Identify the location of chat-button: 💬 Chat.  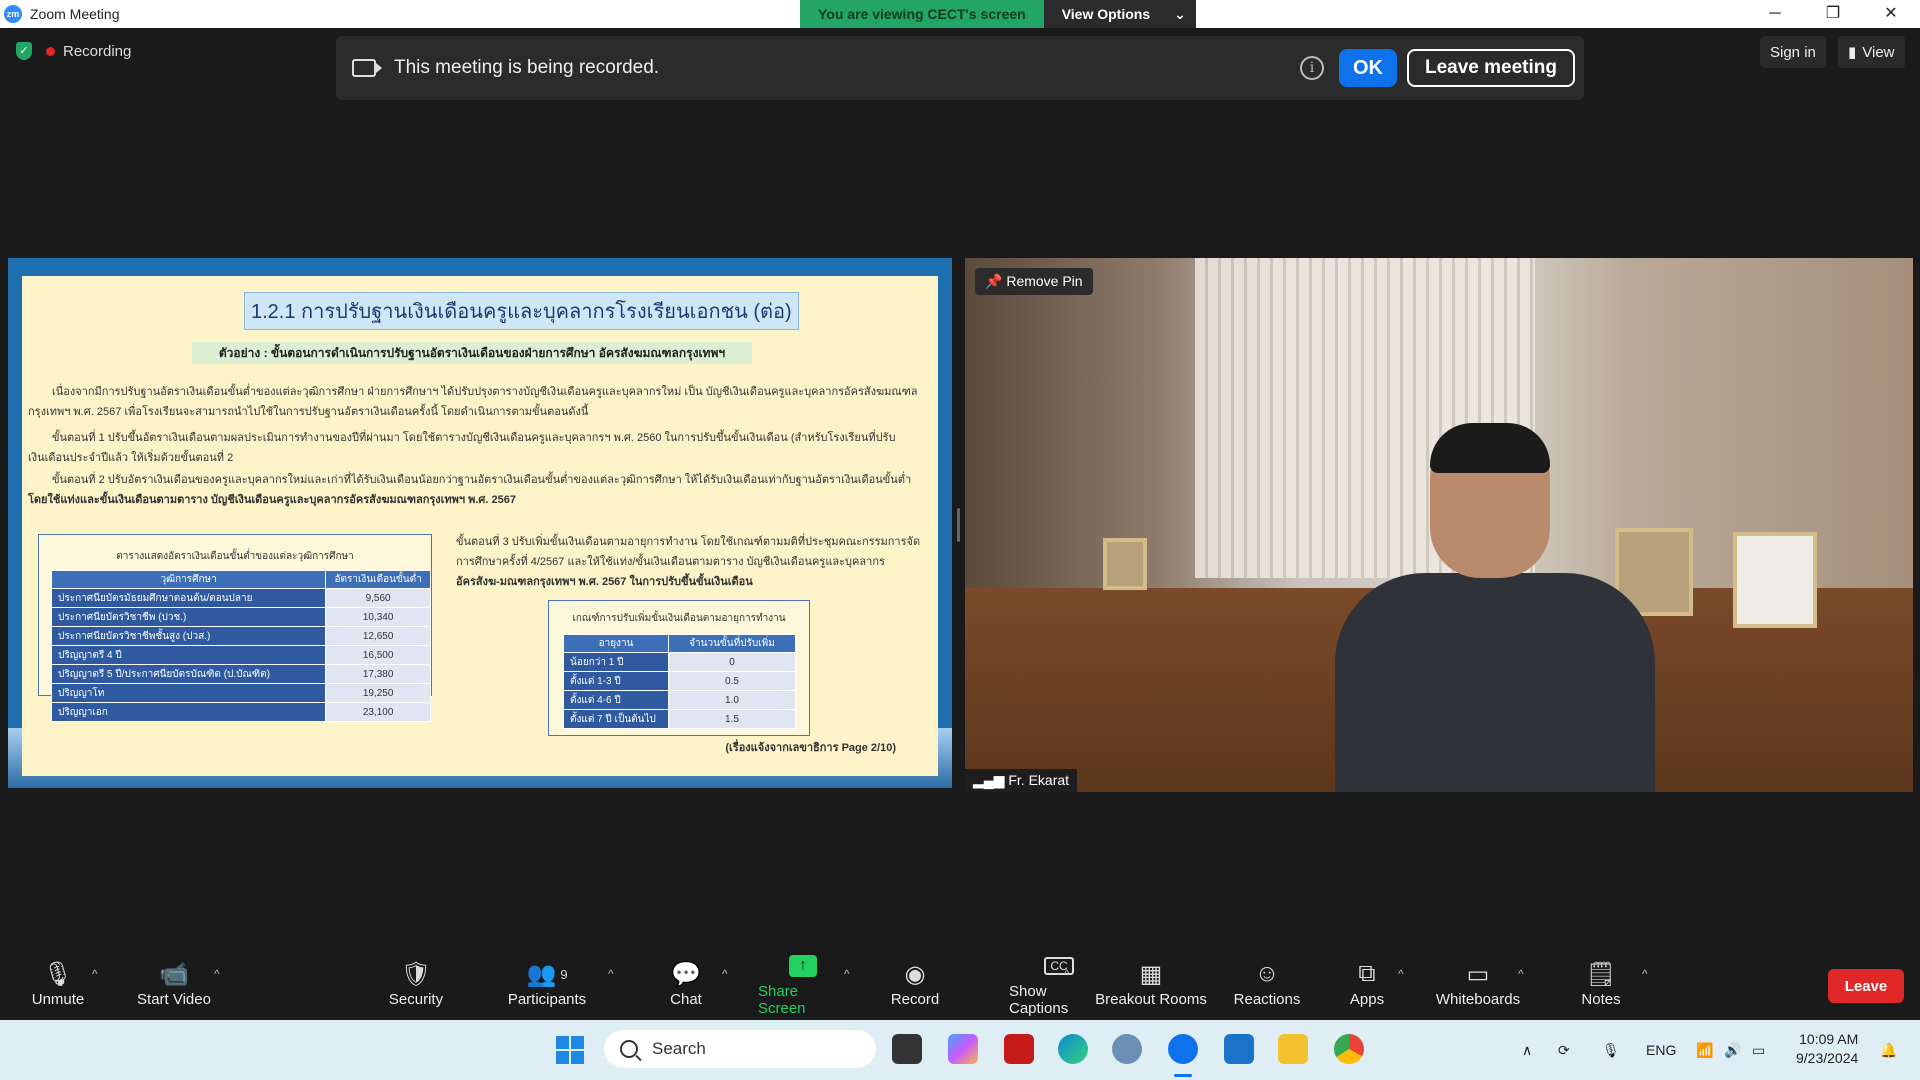
(686, 982).